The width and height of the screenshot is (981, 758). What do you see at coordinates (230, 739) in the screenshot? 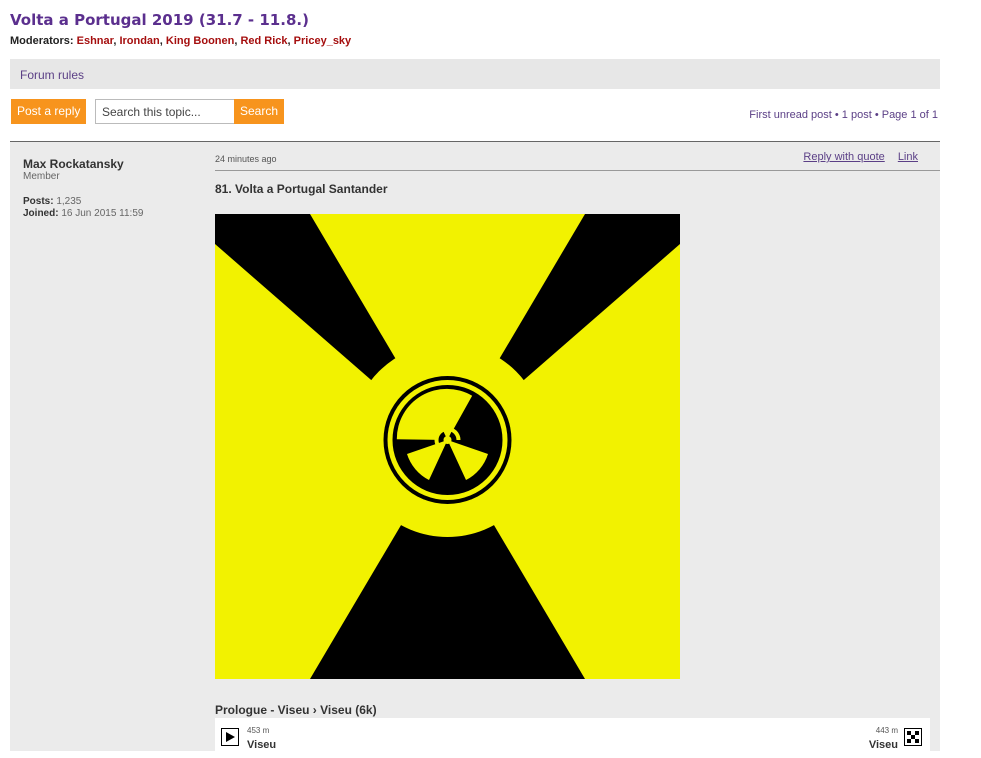
I see `start-flag-icon` at bounding box center [230, 739].